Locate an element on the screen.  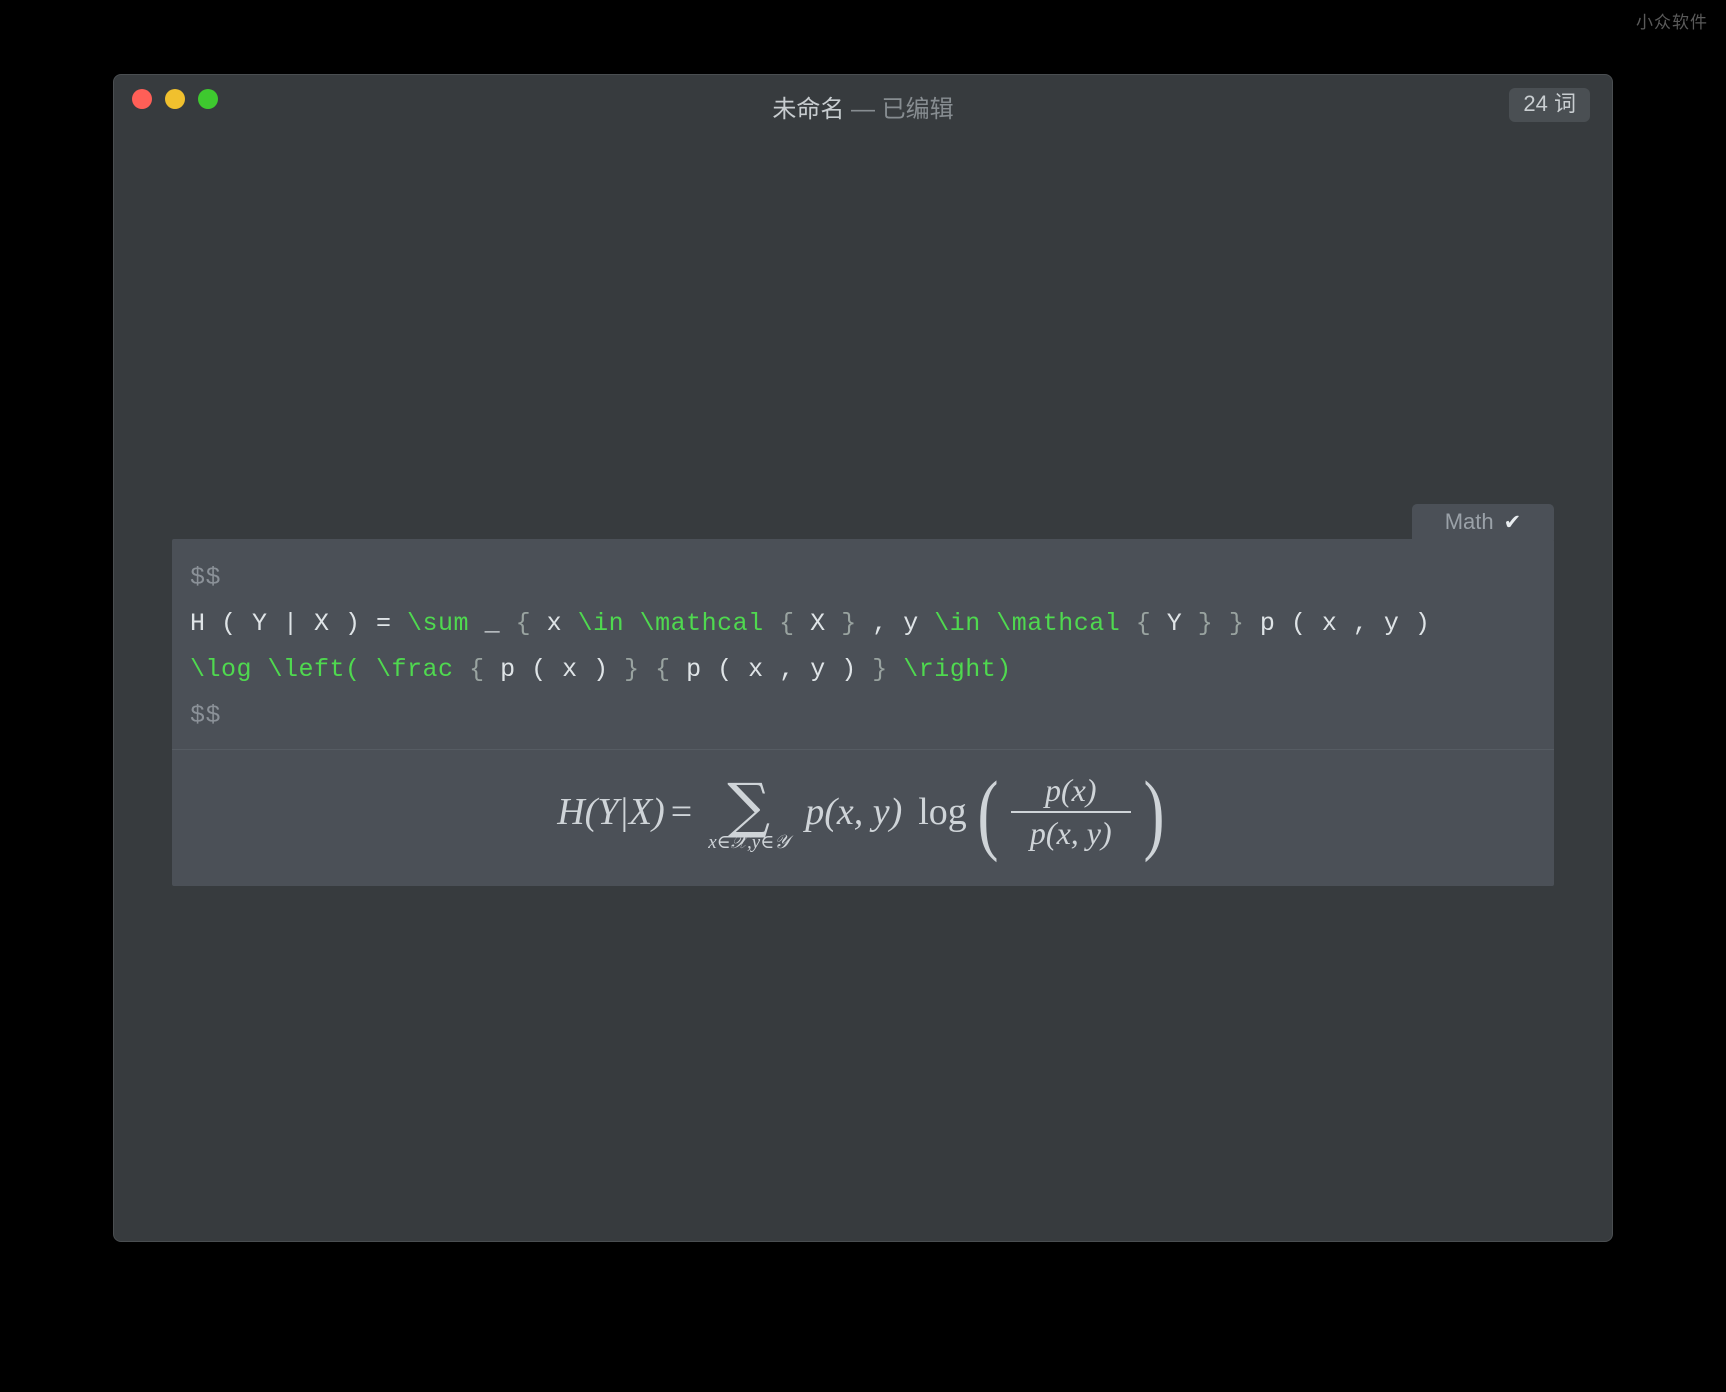
formula-log-label: log is located at coordinates (942, 812).